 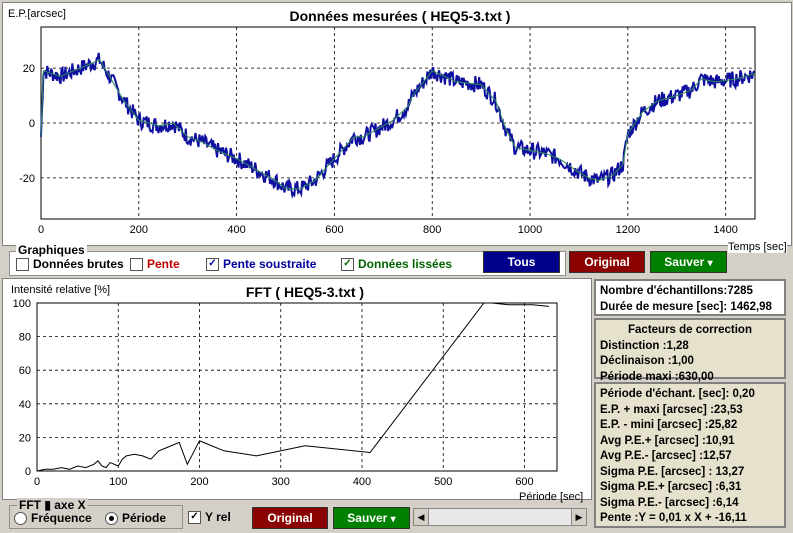 I want to click on y-rel-label: Y rel, so click(x=218, y=517).